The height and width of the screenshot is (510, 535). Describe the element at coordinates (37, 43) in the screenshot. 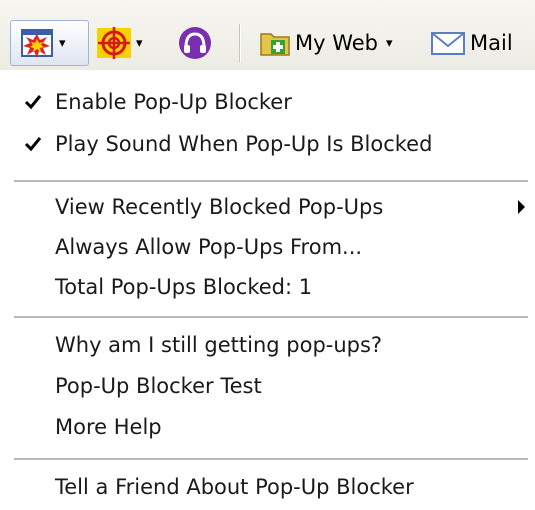

I see `popup-blocker-burst-icon` at that location.